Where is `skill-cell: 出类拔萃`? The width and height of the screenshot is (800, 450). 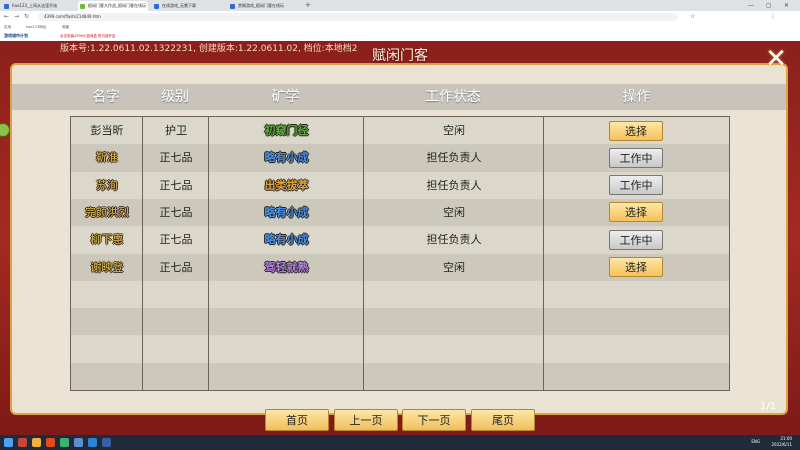 skill-cell: 出类拔萃 is located at coordinates (286, 185).